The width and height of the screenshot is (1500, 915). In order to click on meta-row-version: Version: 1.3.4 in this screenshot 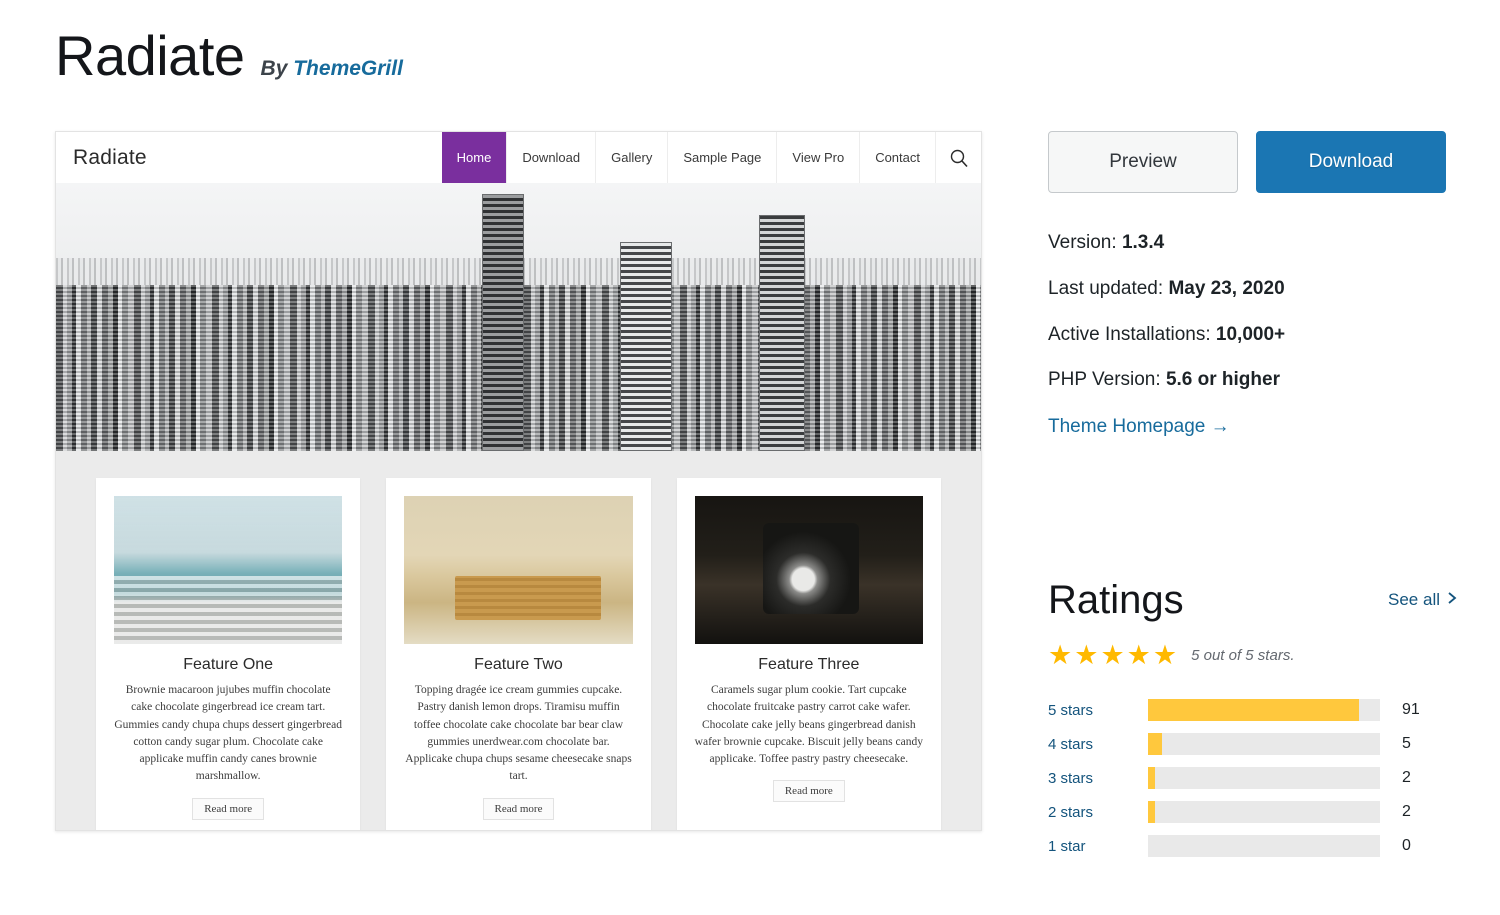, I will do `click(1253, 243)`.